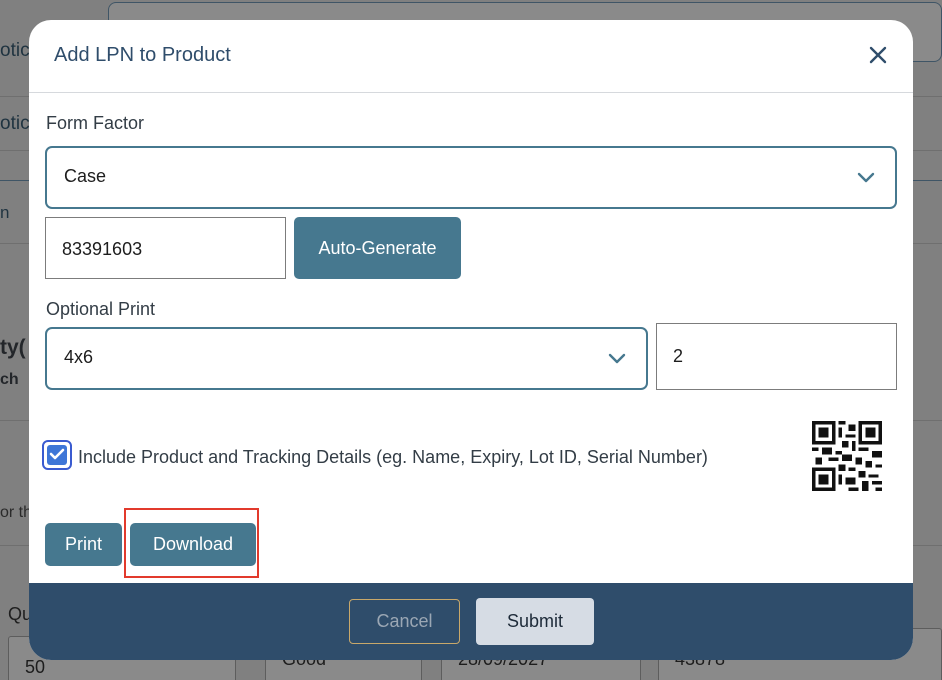  Describe the element at coordinates (142, 55) in the screenshot. I see `modal-title: Add LPN to Product` at that location.